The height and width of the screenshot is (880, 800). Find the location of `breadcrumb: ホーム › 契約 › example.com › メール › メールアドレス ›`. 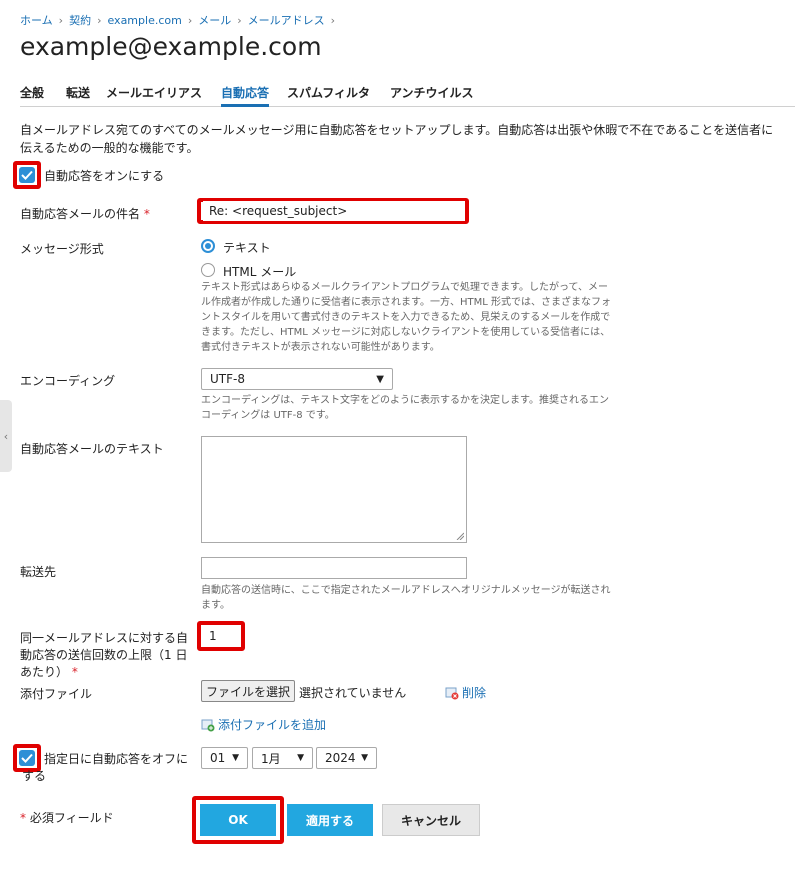

breadcrumb: ホーム › 契約 › example.com › メール › メールアドレス › is located at coordinates (180, 20).